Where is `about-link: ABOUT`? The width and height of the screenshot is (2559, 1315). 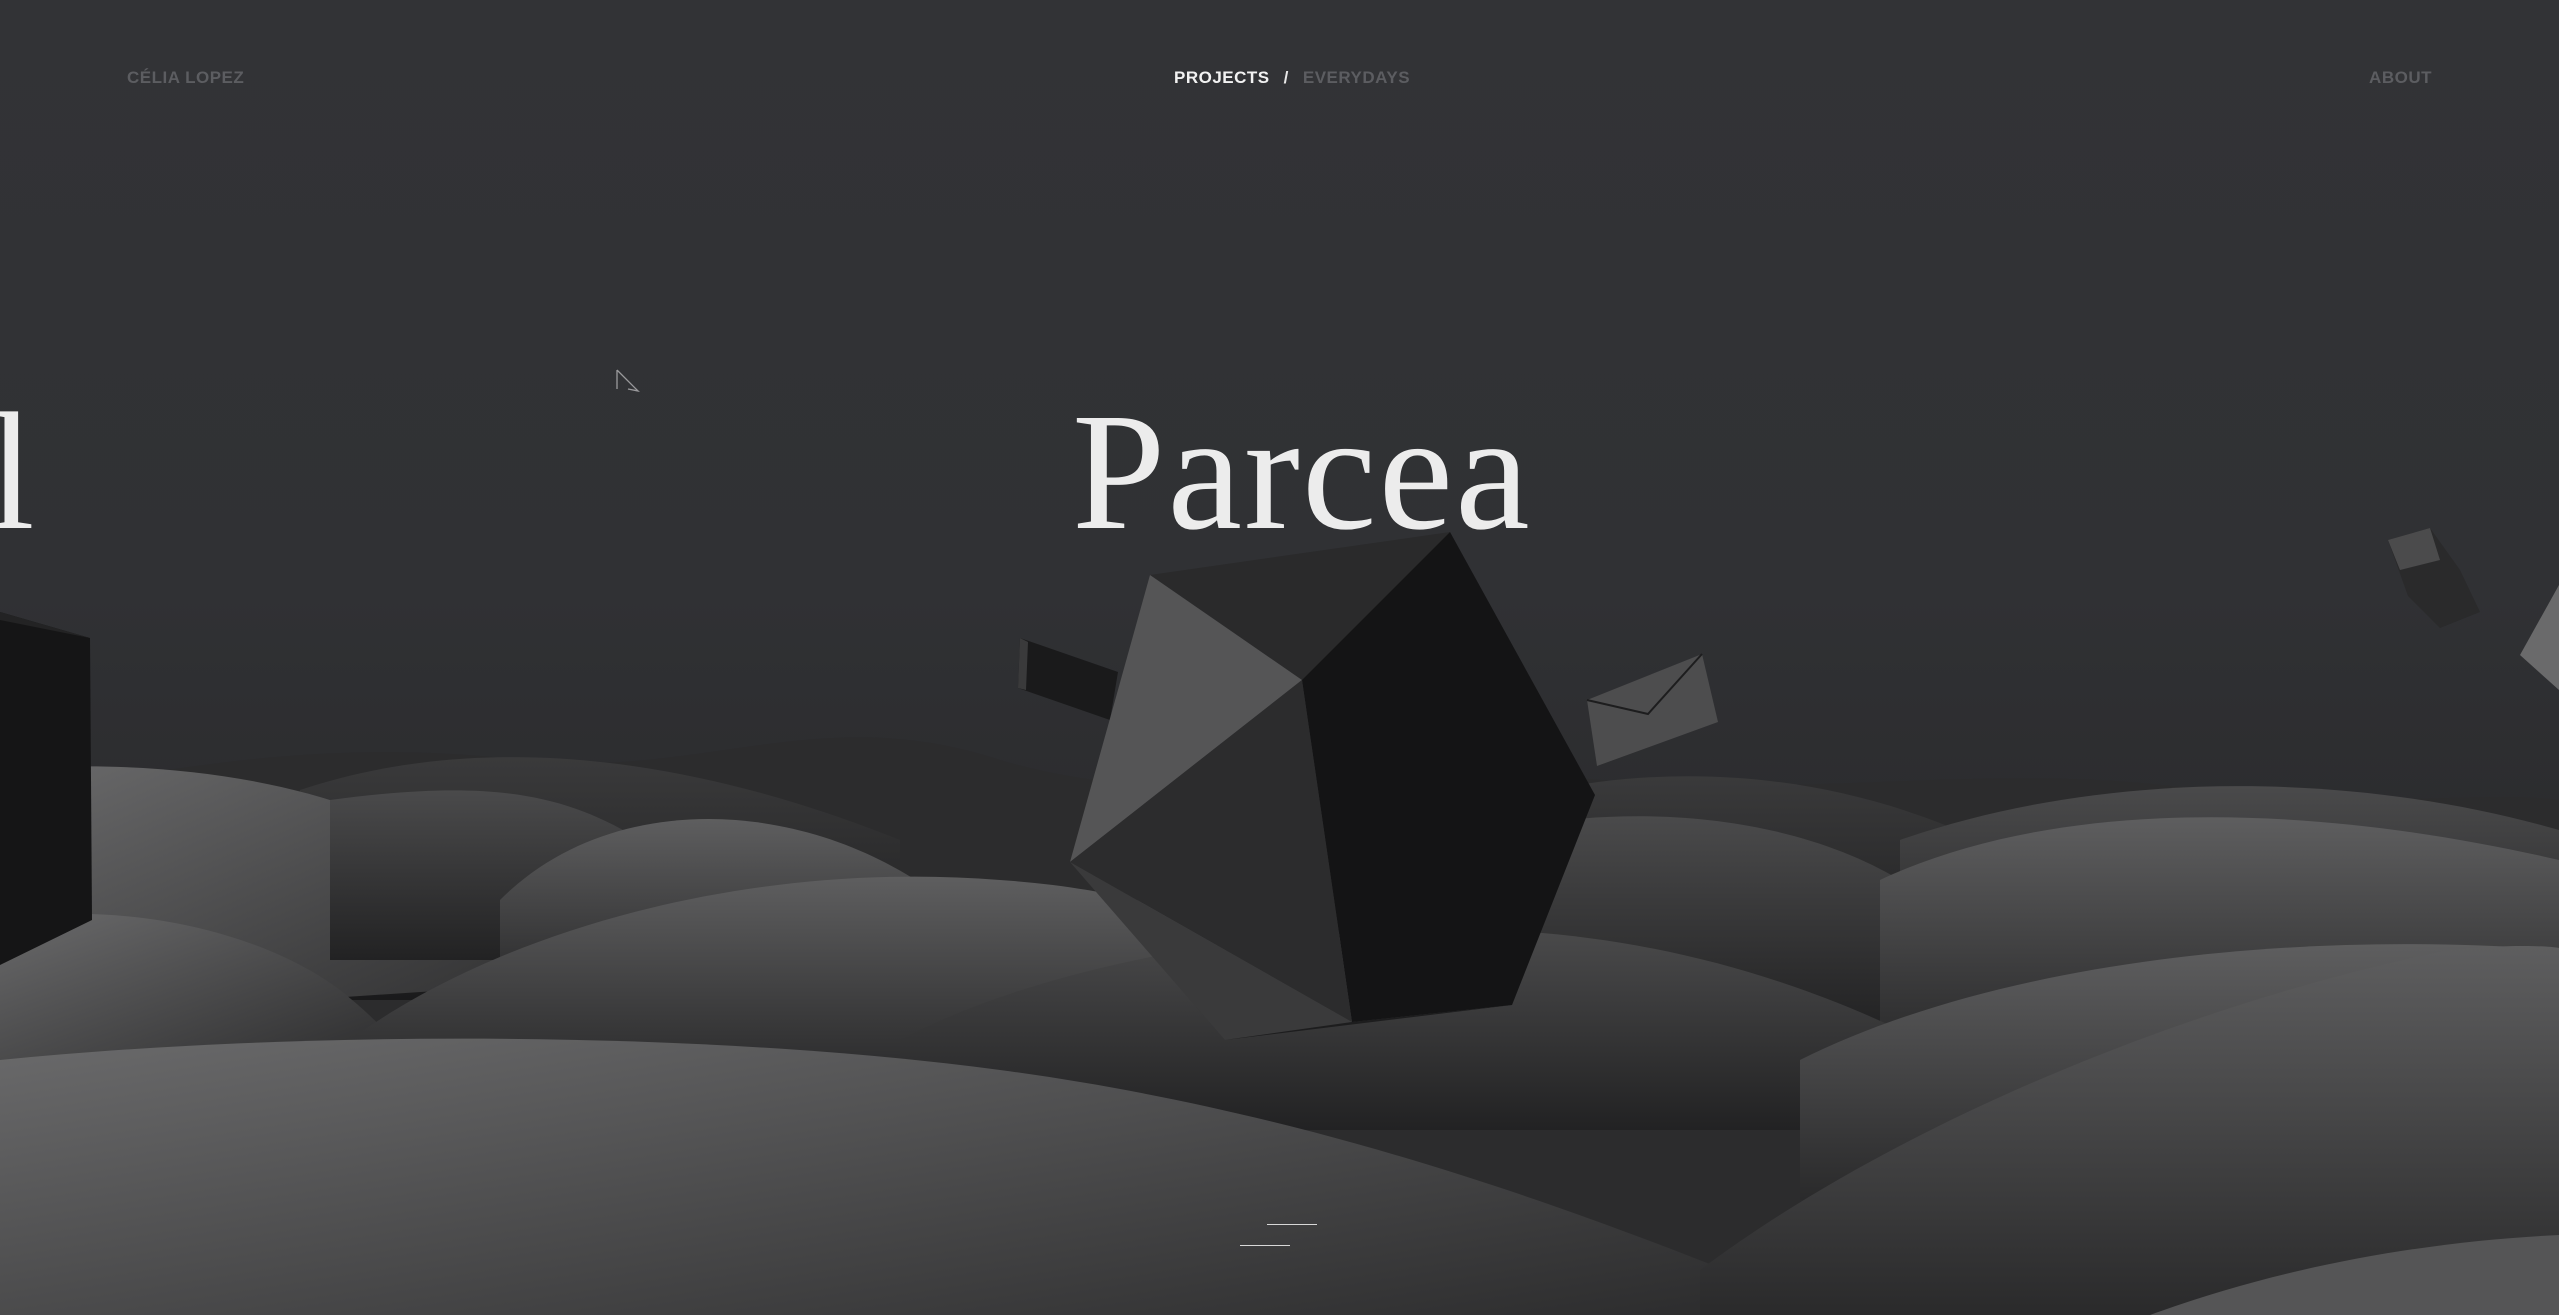 about-link: ABOUT is located at coordinates (2400, 78).